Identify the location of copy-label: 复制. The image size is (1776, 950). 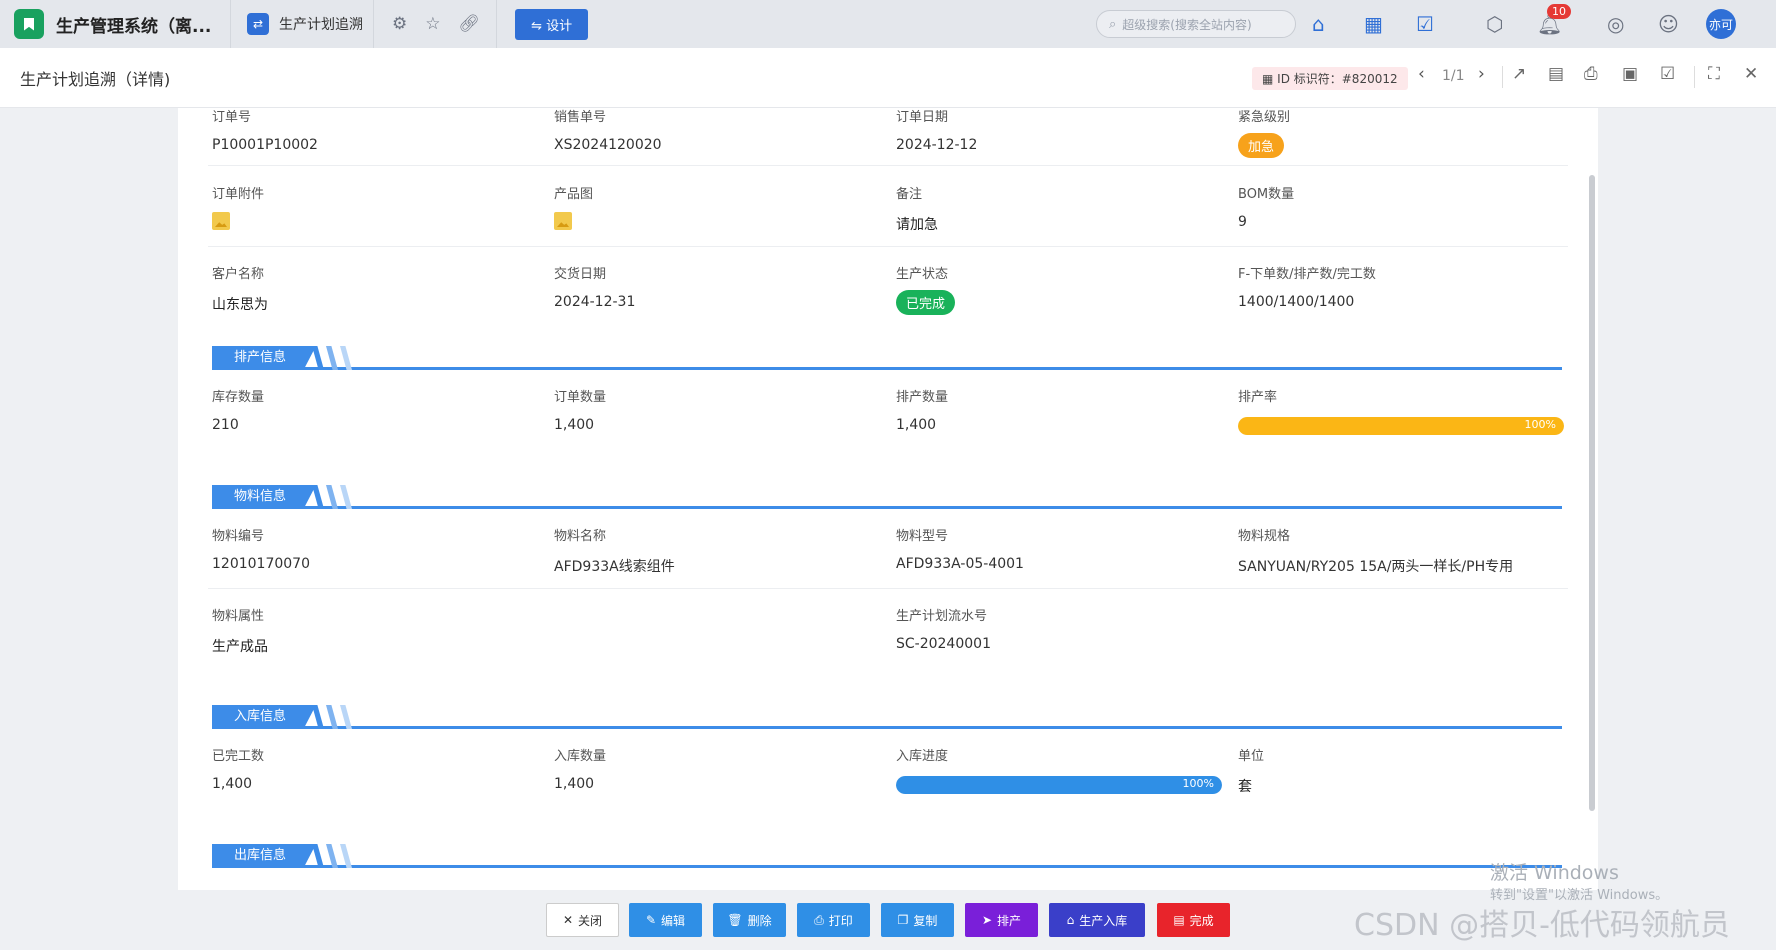
(925, 920).